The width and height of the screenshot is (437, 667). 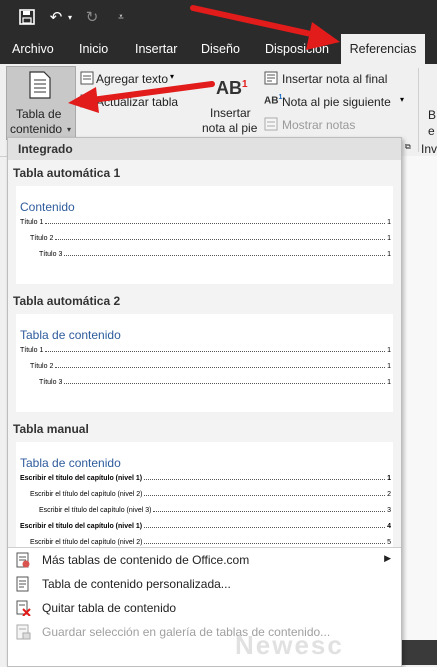 I want to click on annotation-arrows, so click(x=204, y=59).